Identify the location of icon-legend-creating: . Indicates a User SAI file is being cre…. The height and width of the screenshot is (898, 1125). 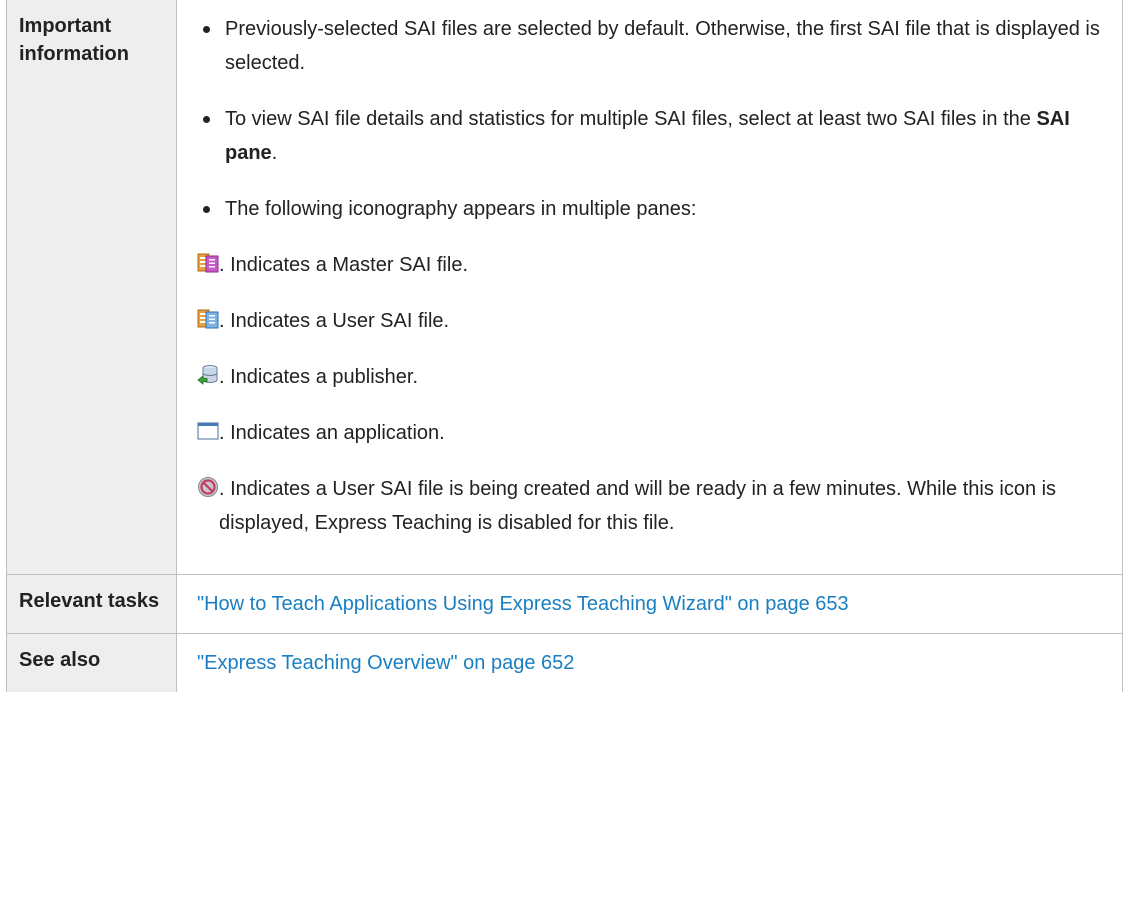
(652, 506).